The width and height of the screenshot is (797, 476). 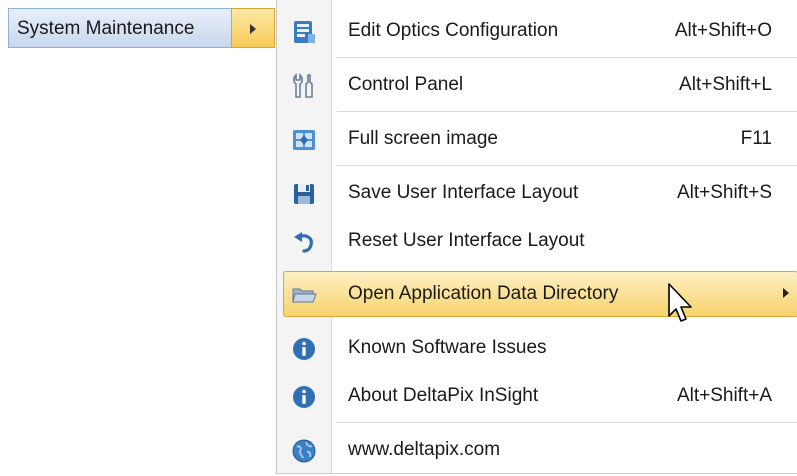 What do you see at coordinates (304, 140) in the screenshot?
I see `fullscreen-icon` at bounding box center [304, 140].